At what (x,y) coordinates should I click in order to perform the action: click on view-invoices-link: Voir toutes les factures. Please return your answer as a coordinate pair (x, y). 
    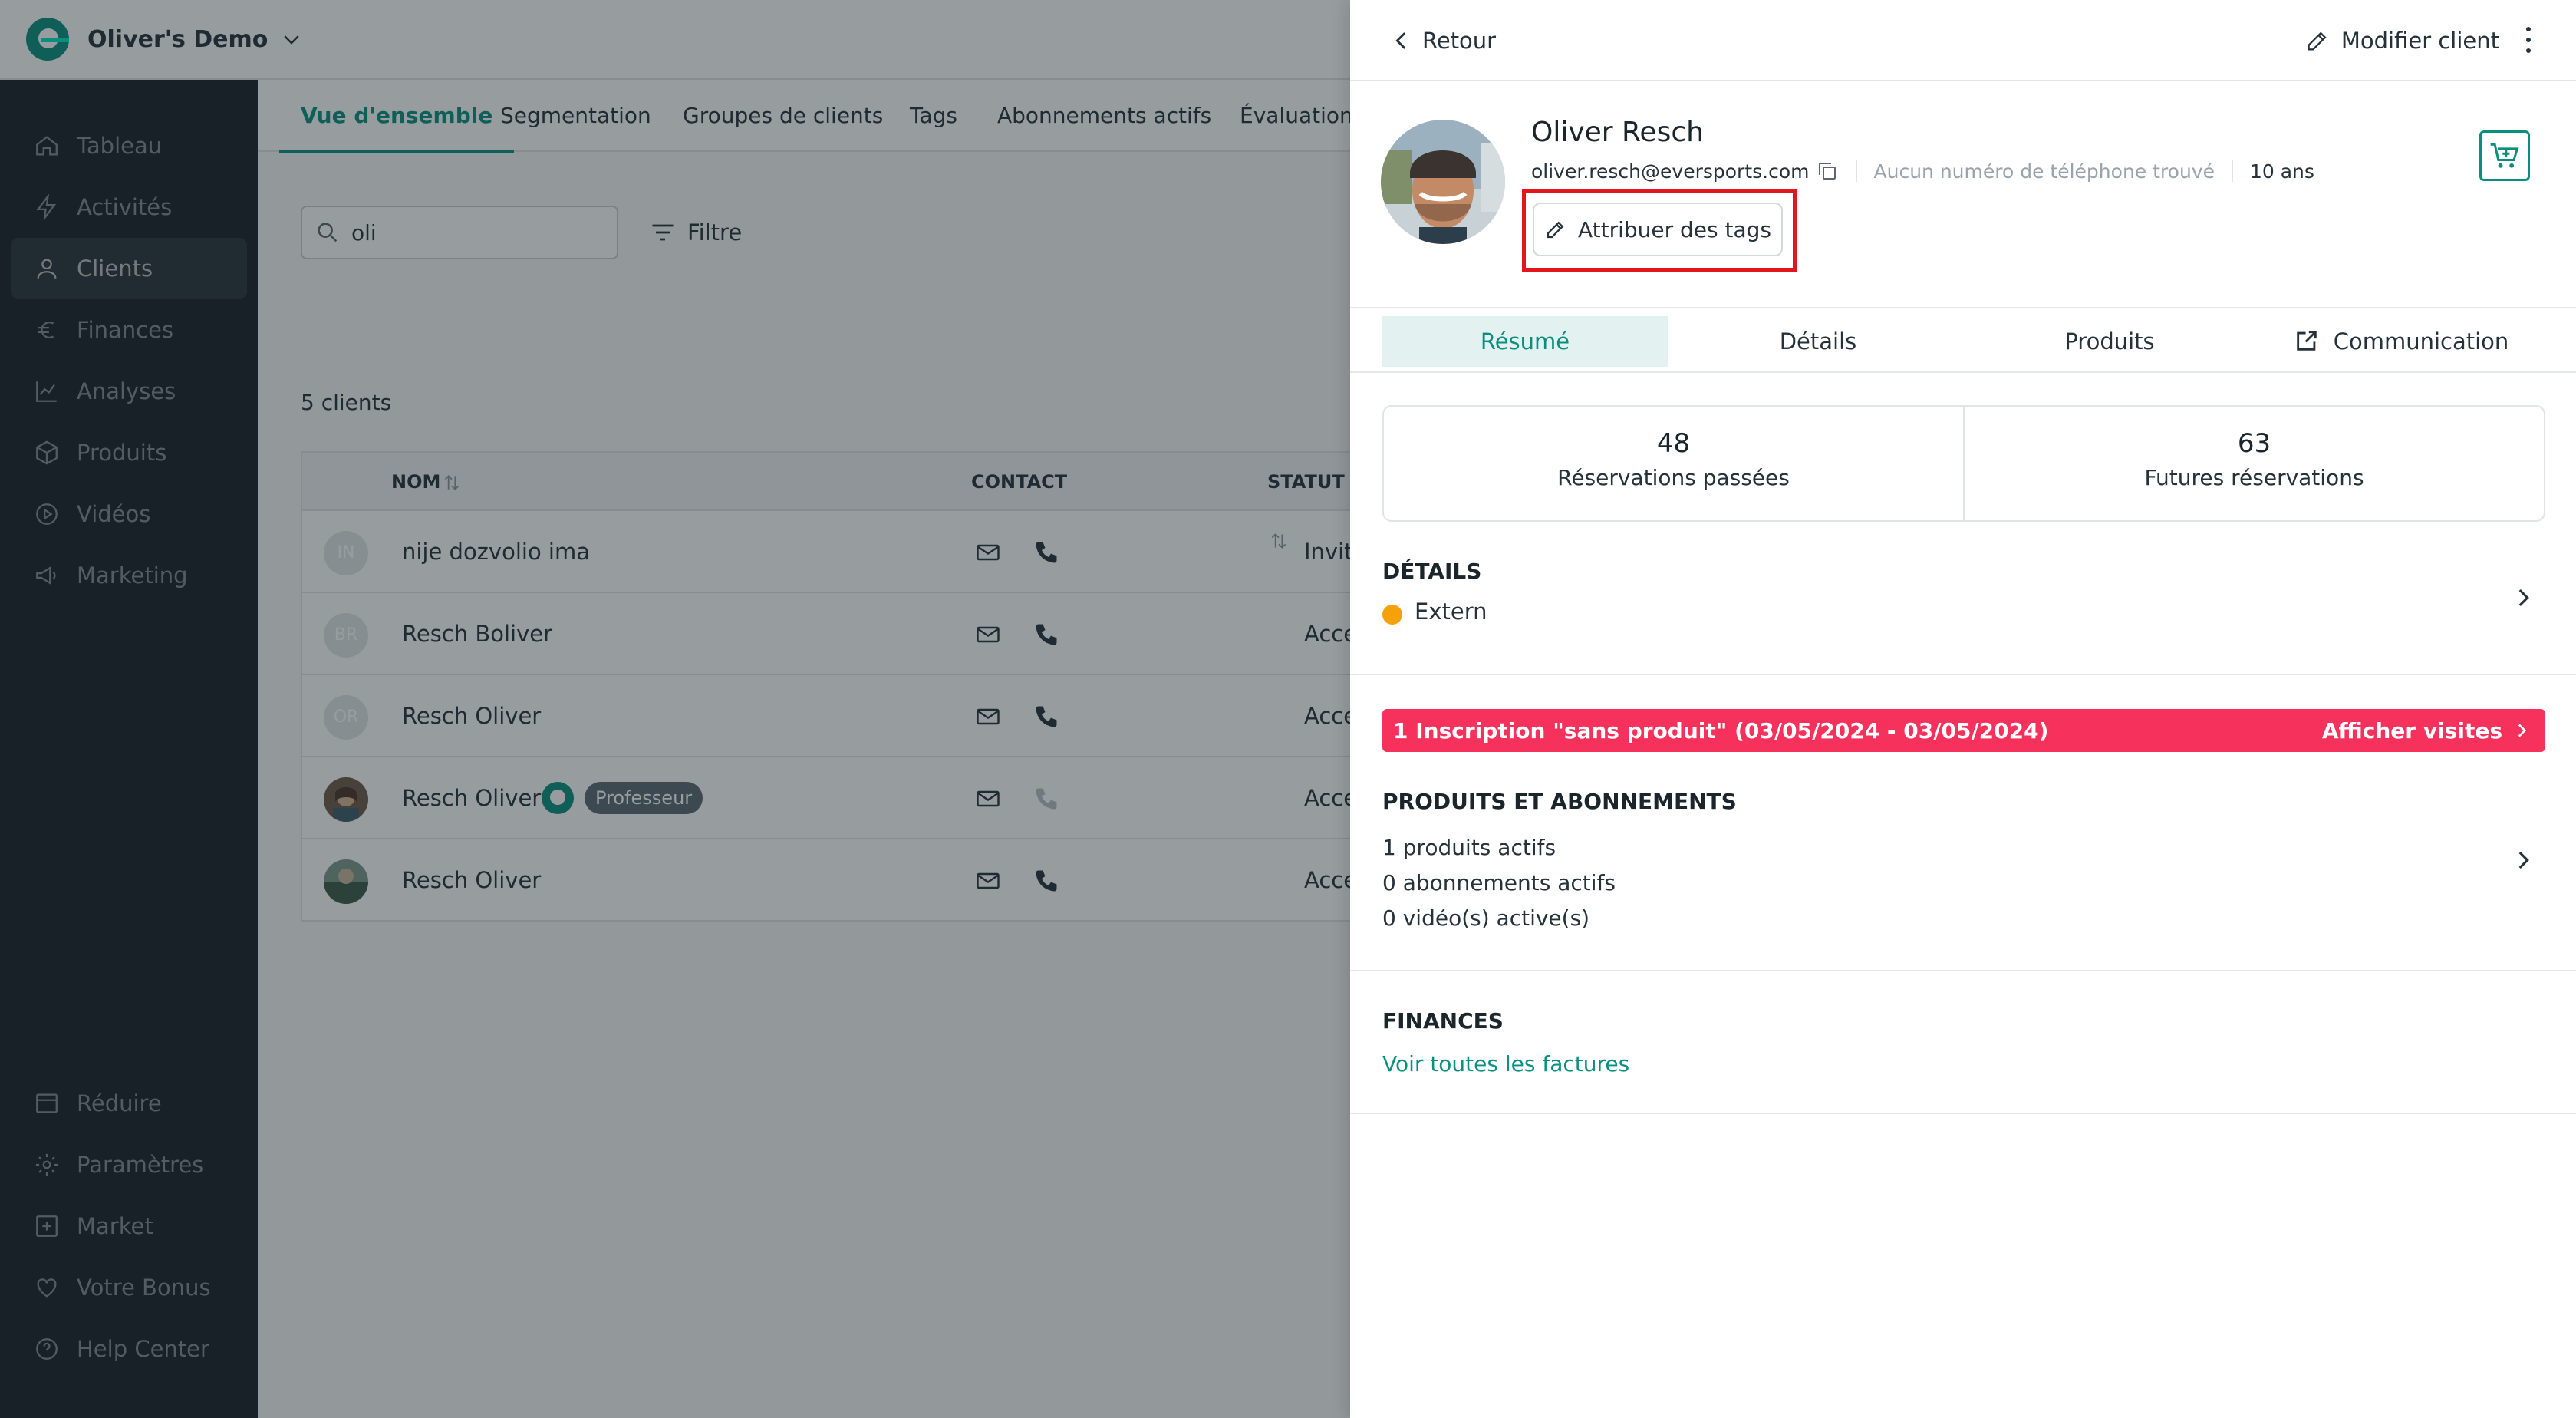
    Looking at the image, I should click on (1505, 1064).